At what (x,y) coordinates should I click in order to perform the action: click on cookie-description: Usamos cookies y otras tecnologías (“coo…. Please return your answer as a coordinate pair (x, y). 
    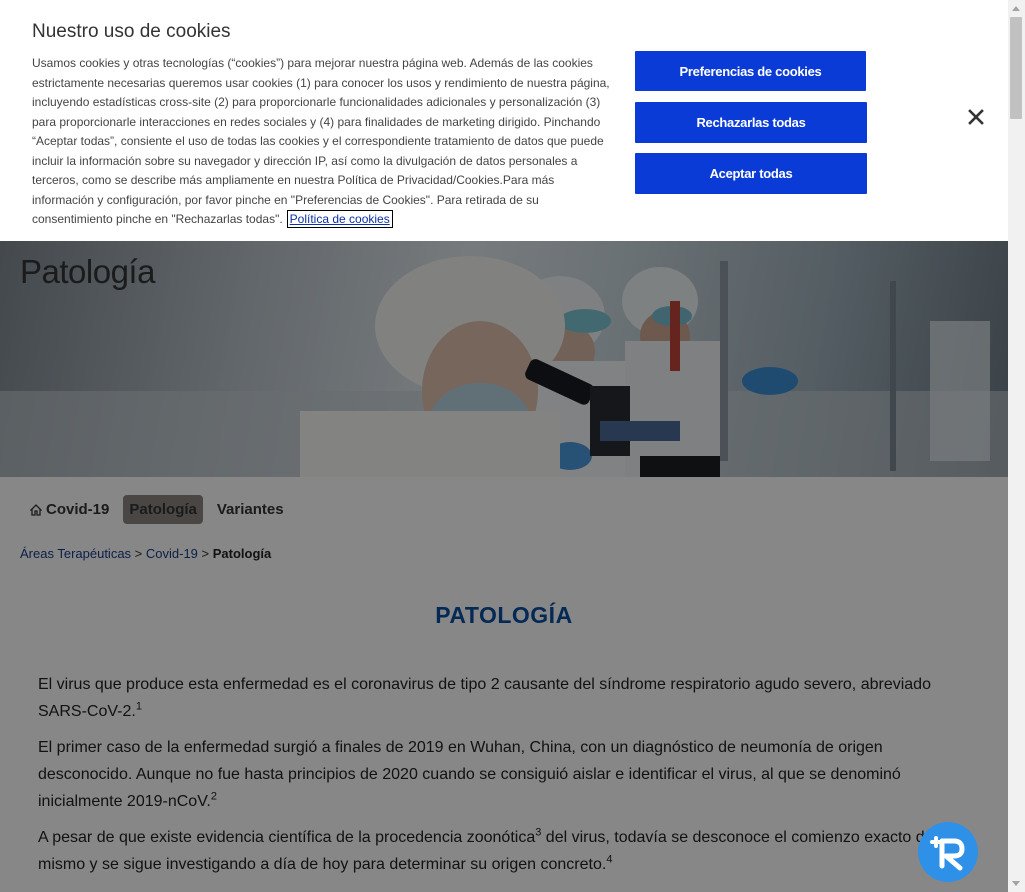
    Looking at the image, I should click on (321, 141).